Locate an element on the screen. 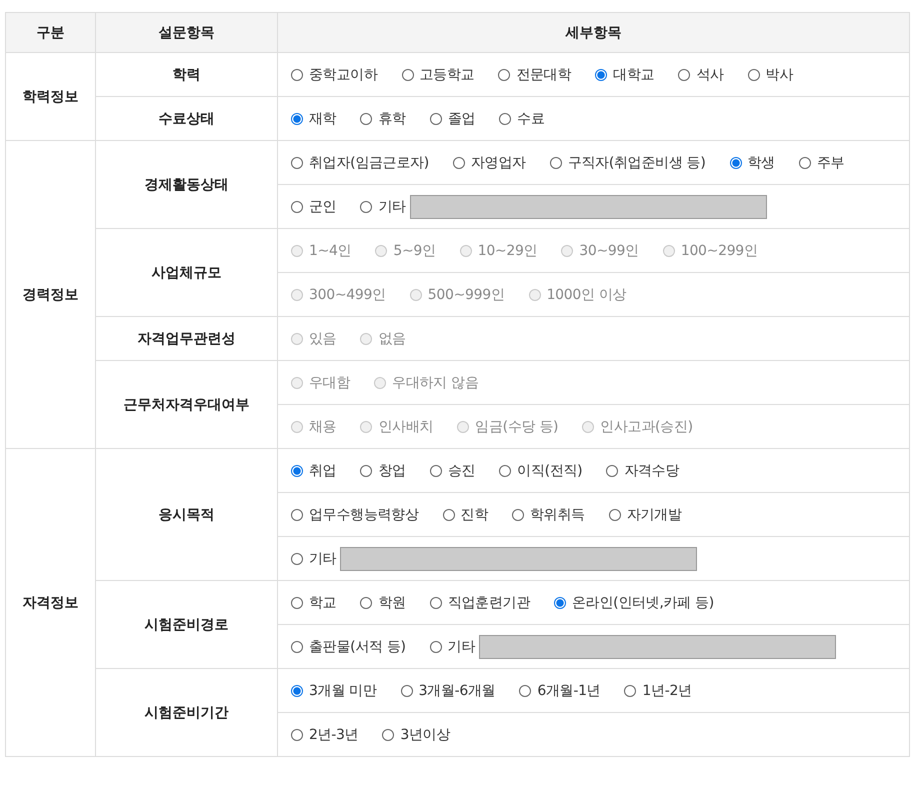 This screenshot has height=793, width=917. radio-option: 자기개발 is located at coordinates (645, 515).